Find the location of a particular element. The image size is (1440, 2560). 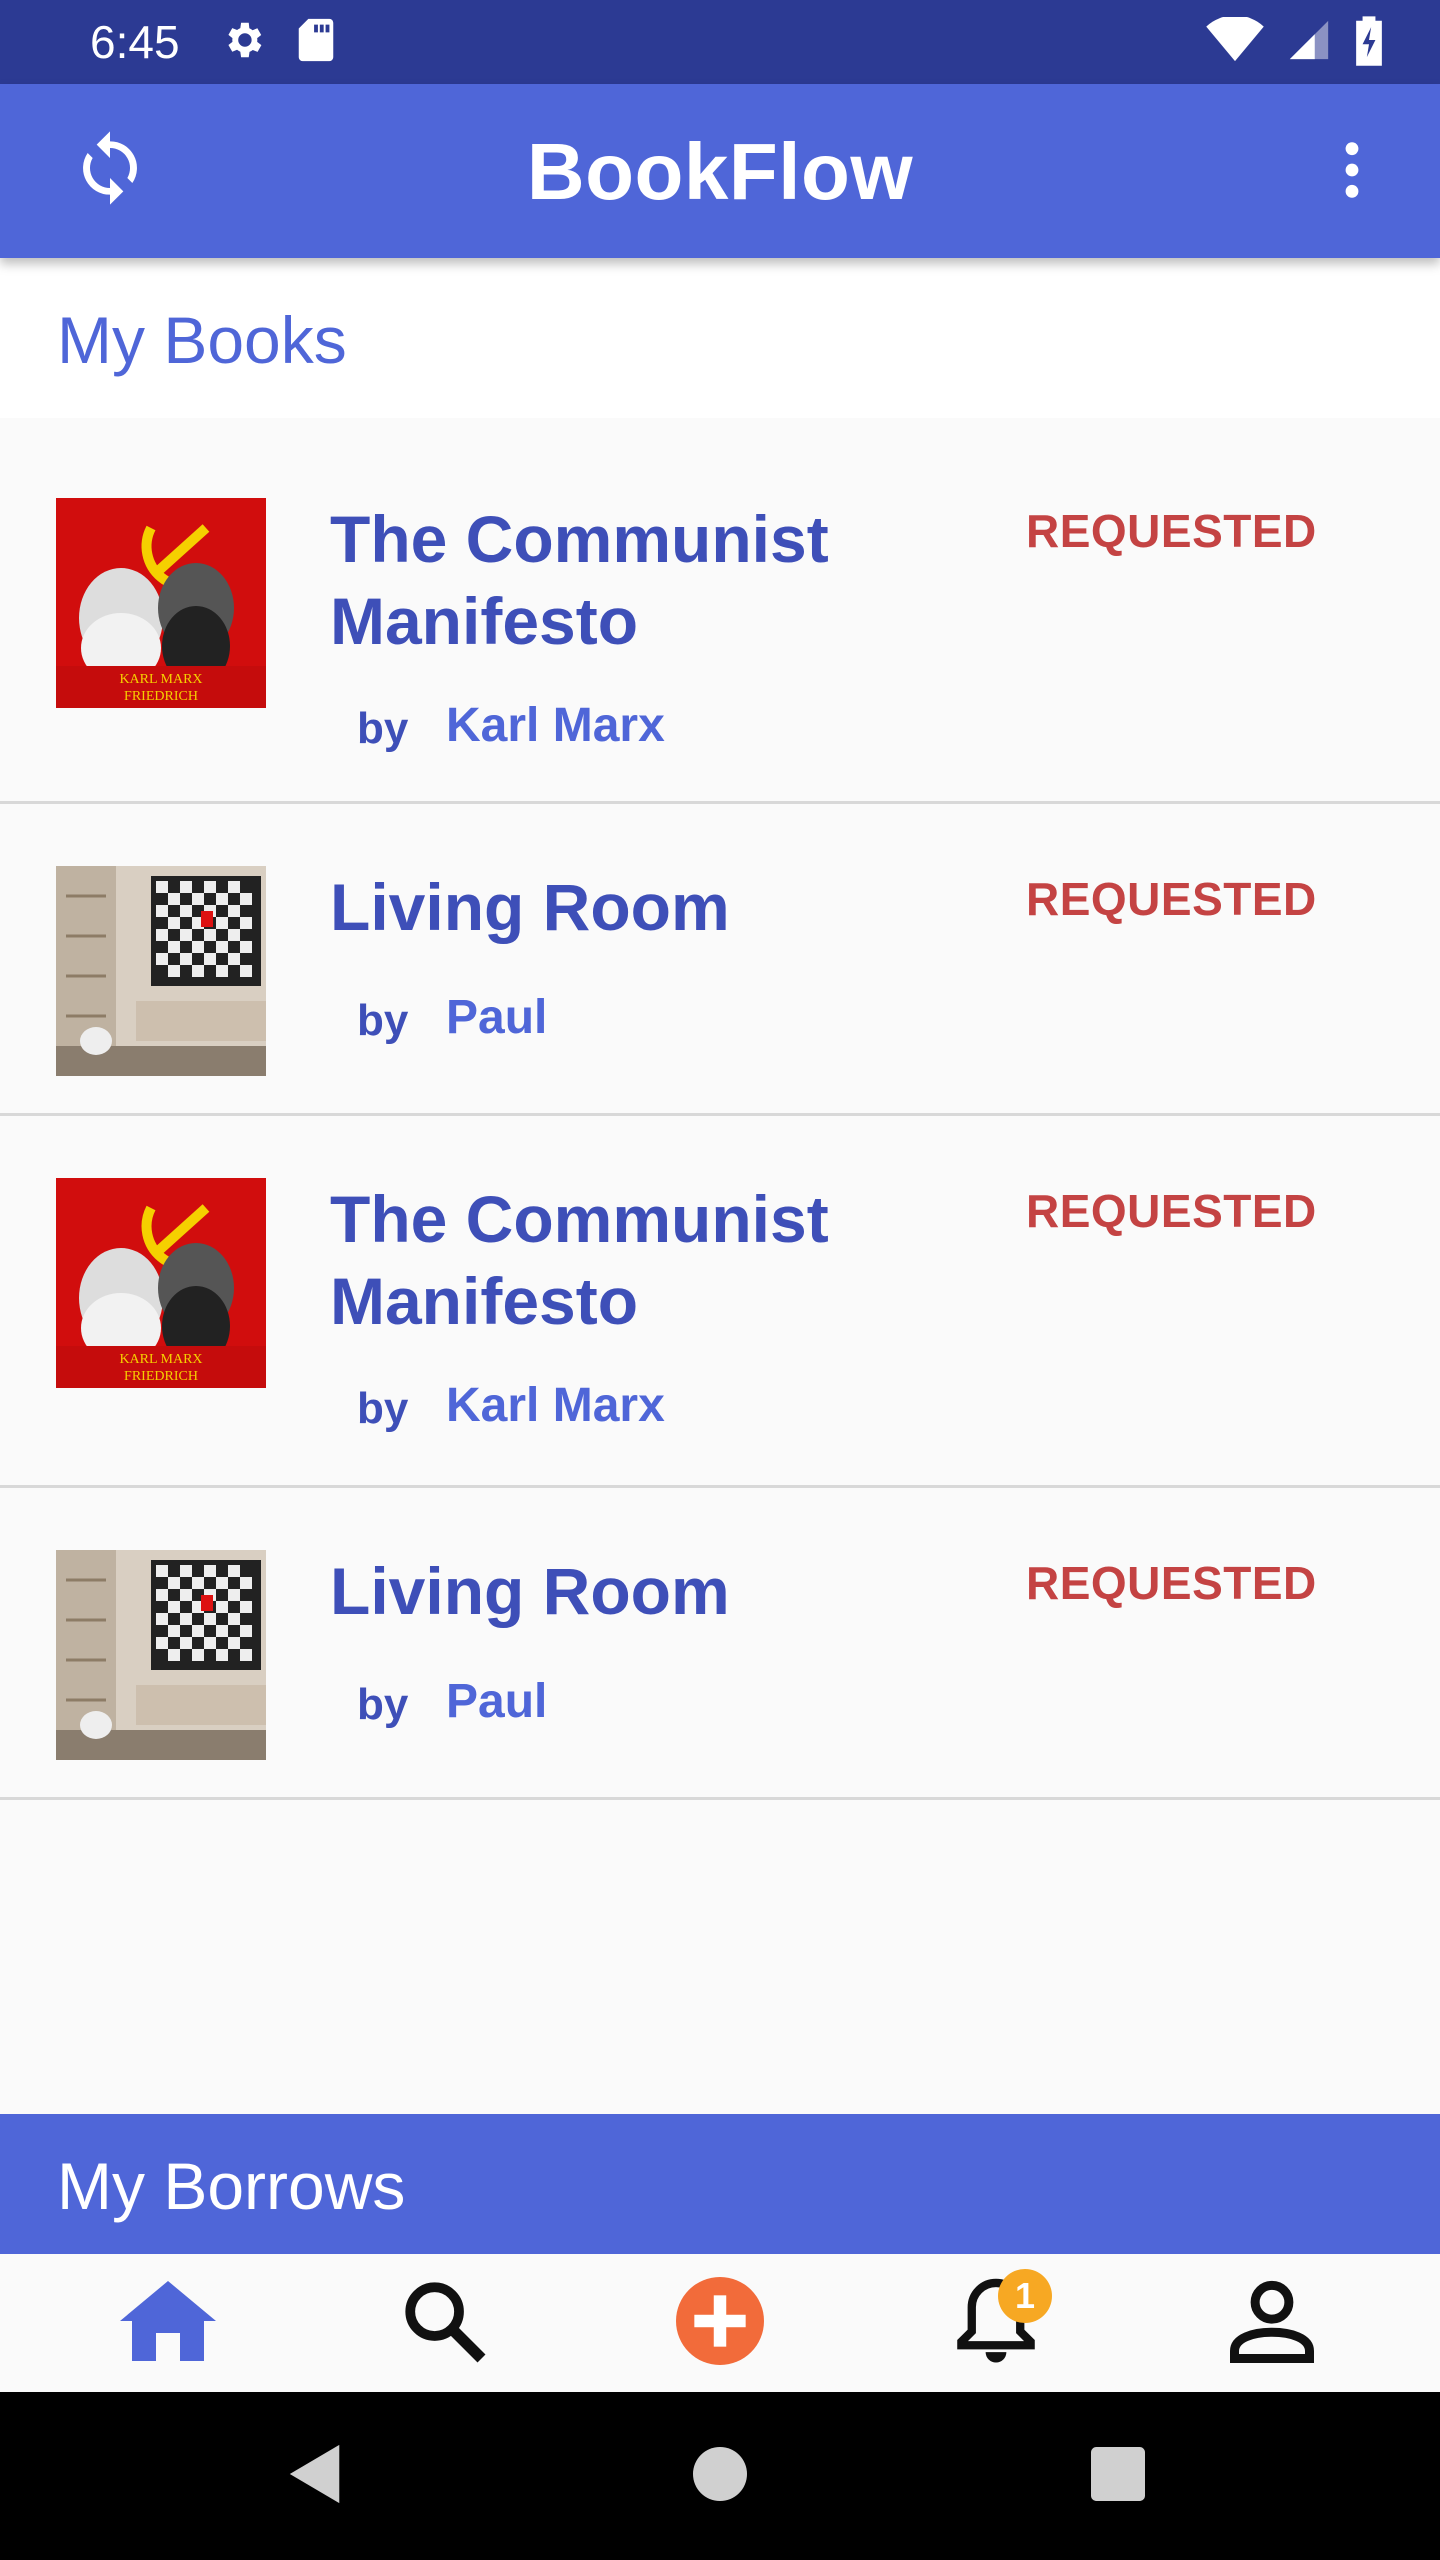

recents-icon is located at coordinates (1118, 2476).